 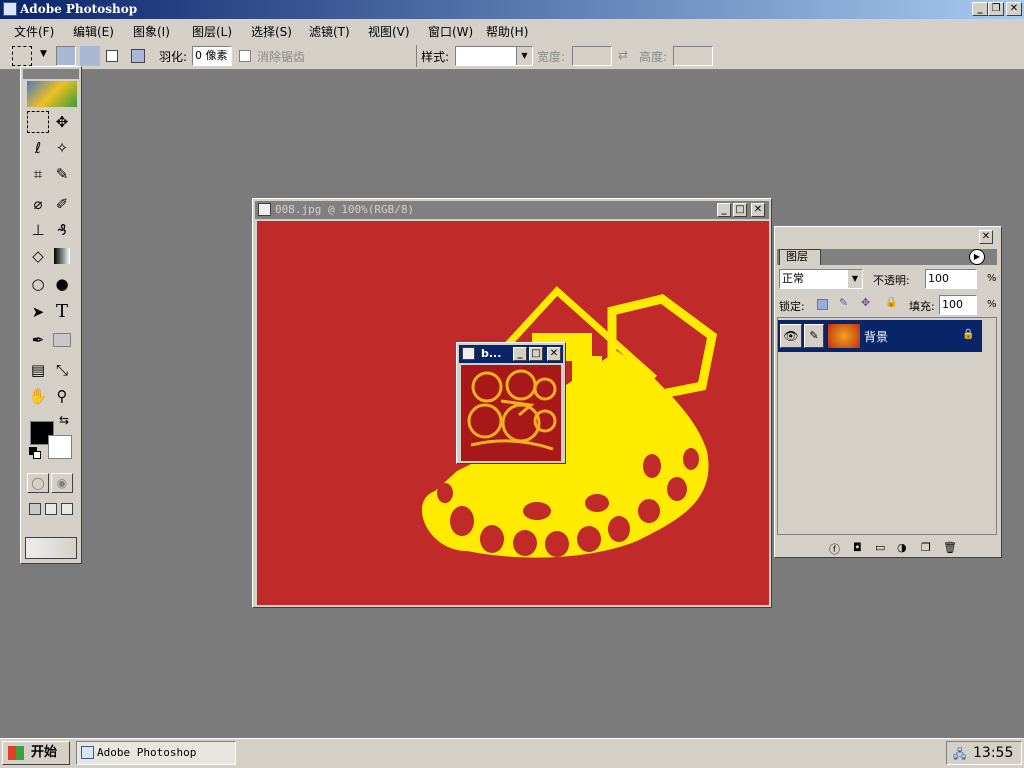 I want to click on slice-tool-icon: ✎, so click(x=62, y=174).